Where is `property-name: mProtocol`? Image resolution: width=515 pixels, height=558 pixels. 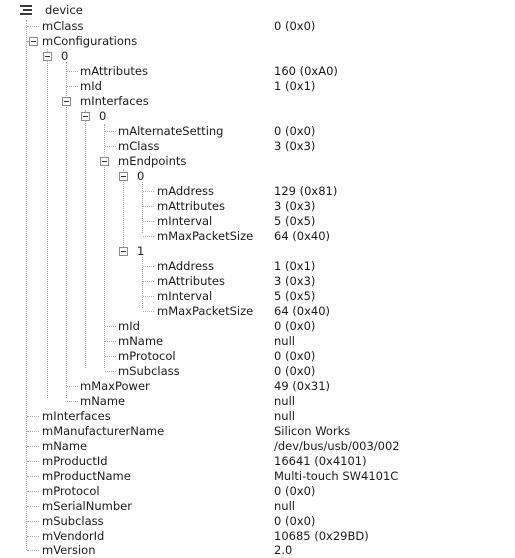 property-name: mProtocol is located at coordinates (71, 491).